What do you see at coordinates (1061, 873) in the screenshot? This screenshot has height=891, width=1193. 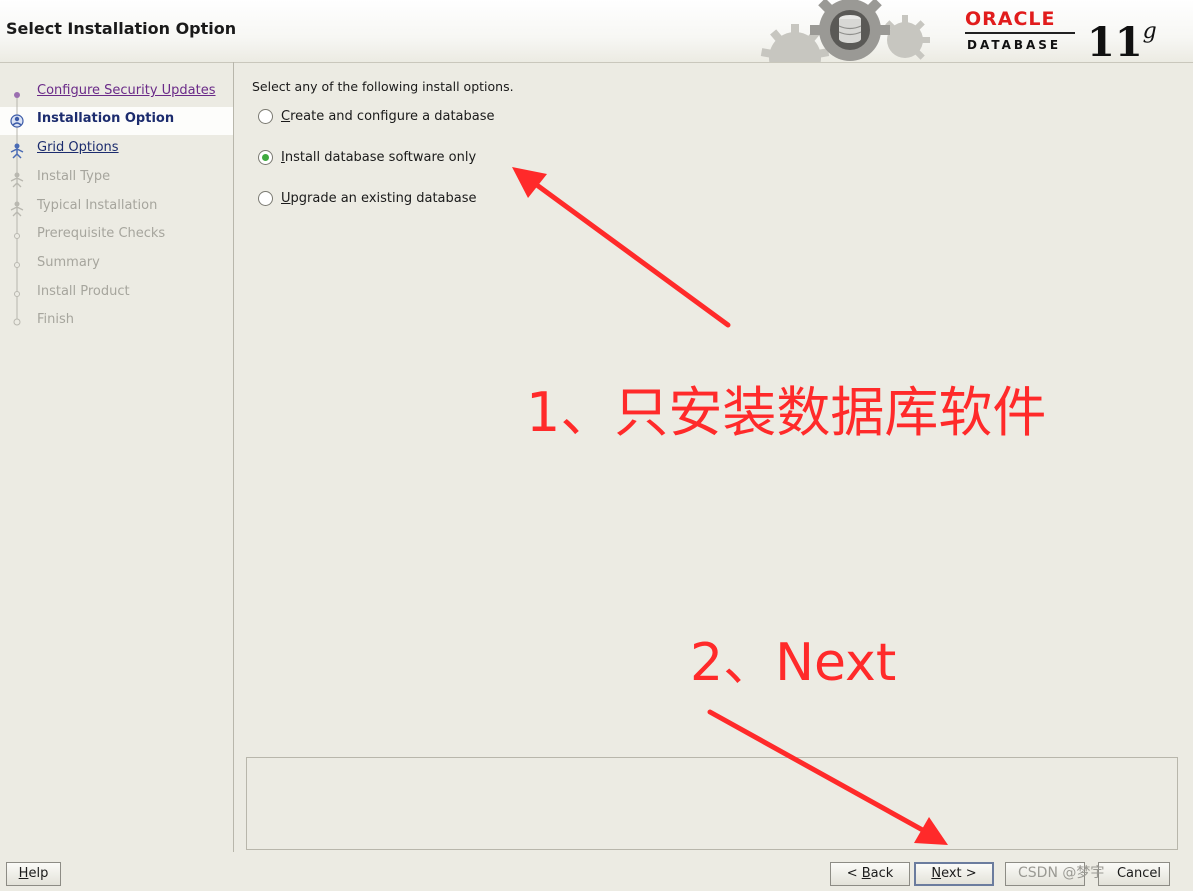 I see `watermark: CSDN @梦宇` at bounding box center [1061, 873].